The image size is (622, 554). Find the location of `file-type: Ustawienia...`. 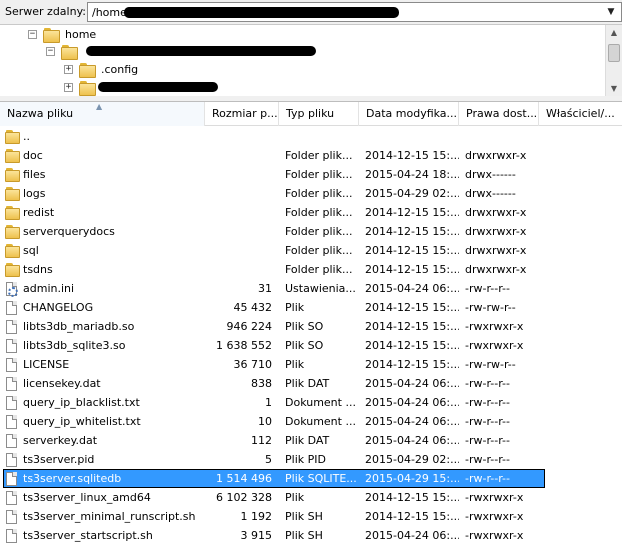

file-type: Ustawienia... is located at coordinates (320, 288).